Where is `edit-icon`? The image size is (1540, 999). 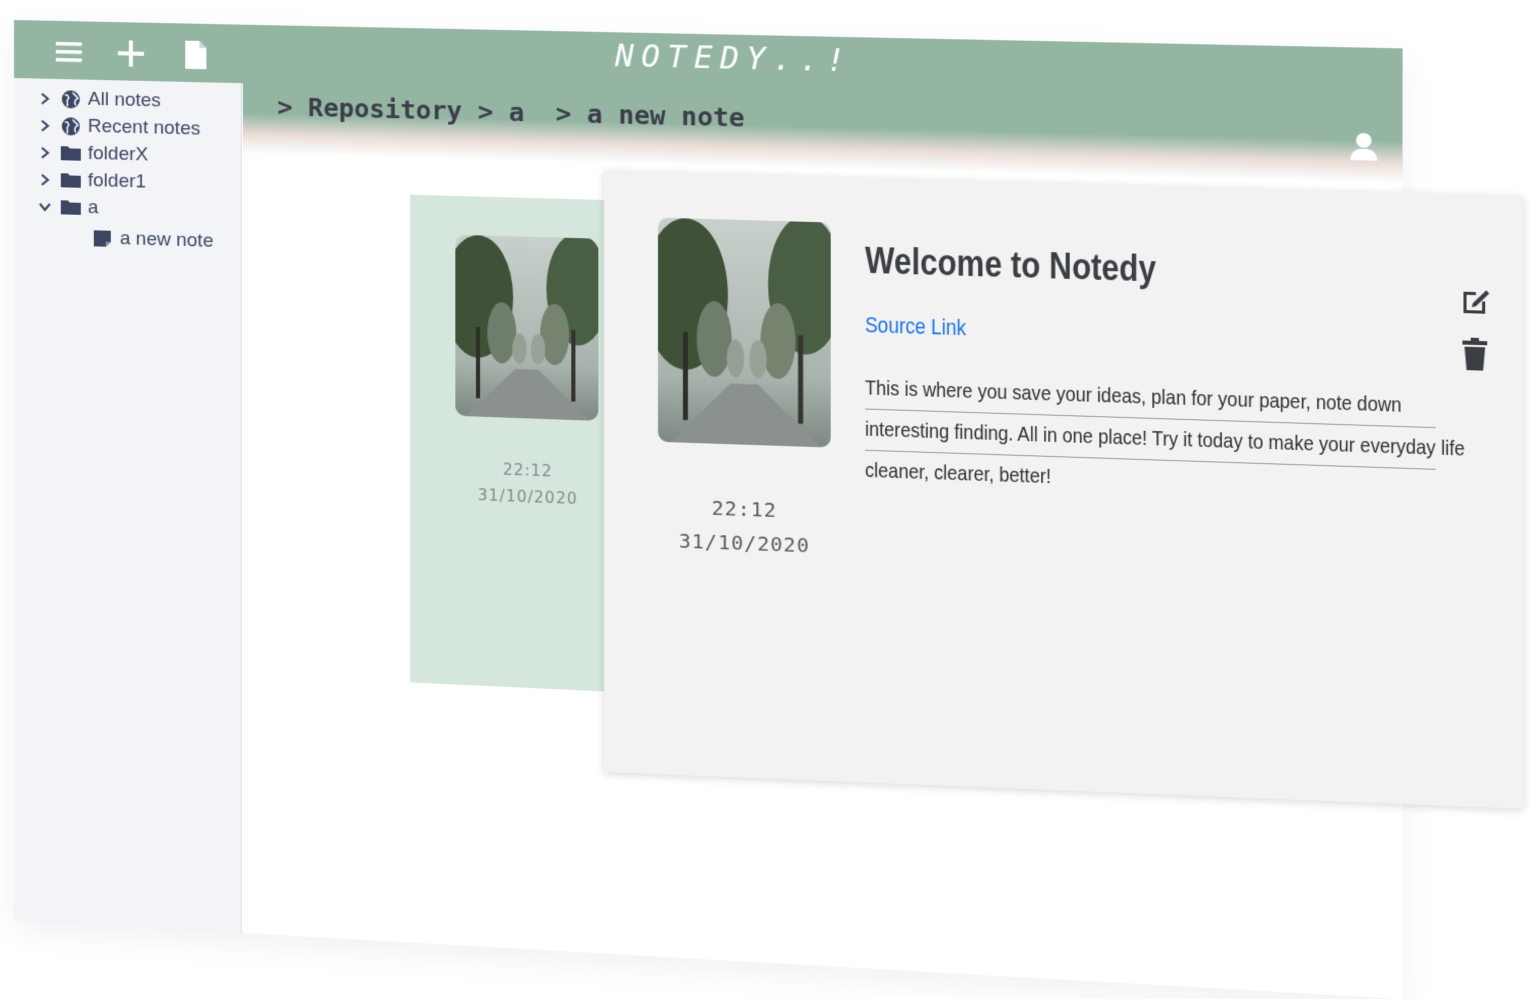 edit-icon is located at coordinates (1475, 300).